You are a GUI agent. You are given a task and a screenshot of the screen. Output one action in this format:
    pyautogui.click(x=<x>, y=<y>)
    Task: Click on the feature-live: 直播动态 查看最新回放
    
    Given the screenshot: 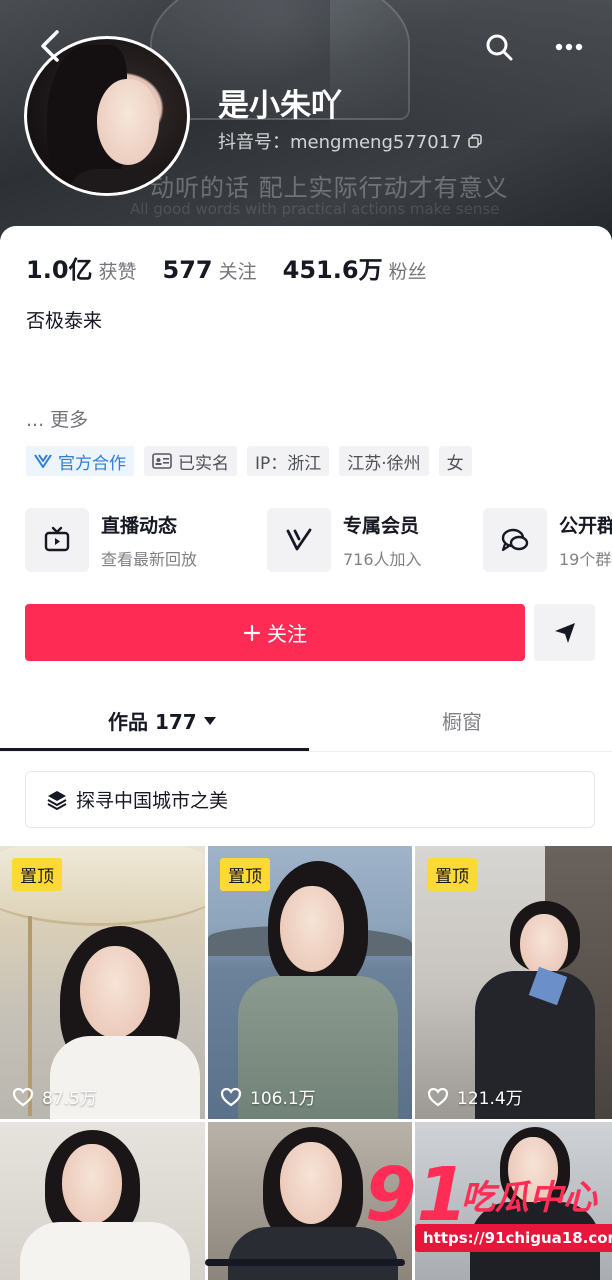 What is the action you would take?
    pyautogui.click(x=111, y=540)
    